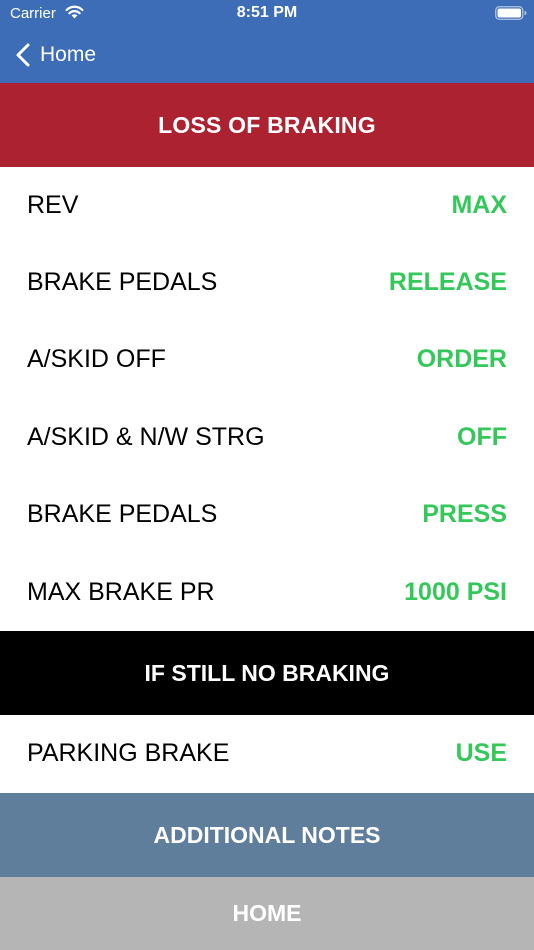  What do you see at coordinates (96, 359) in the screenshot?
I see `step-label: A/SKID OFF` at bounding box center [96, 359].